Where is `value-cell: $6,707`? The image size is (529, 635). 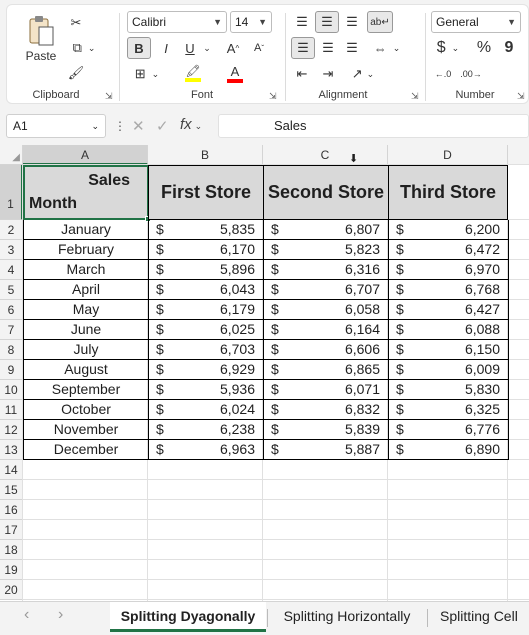 value-cell: $6,707 is located at coordinates (326, 290).